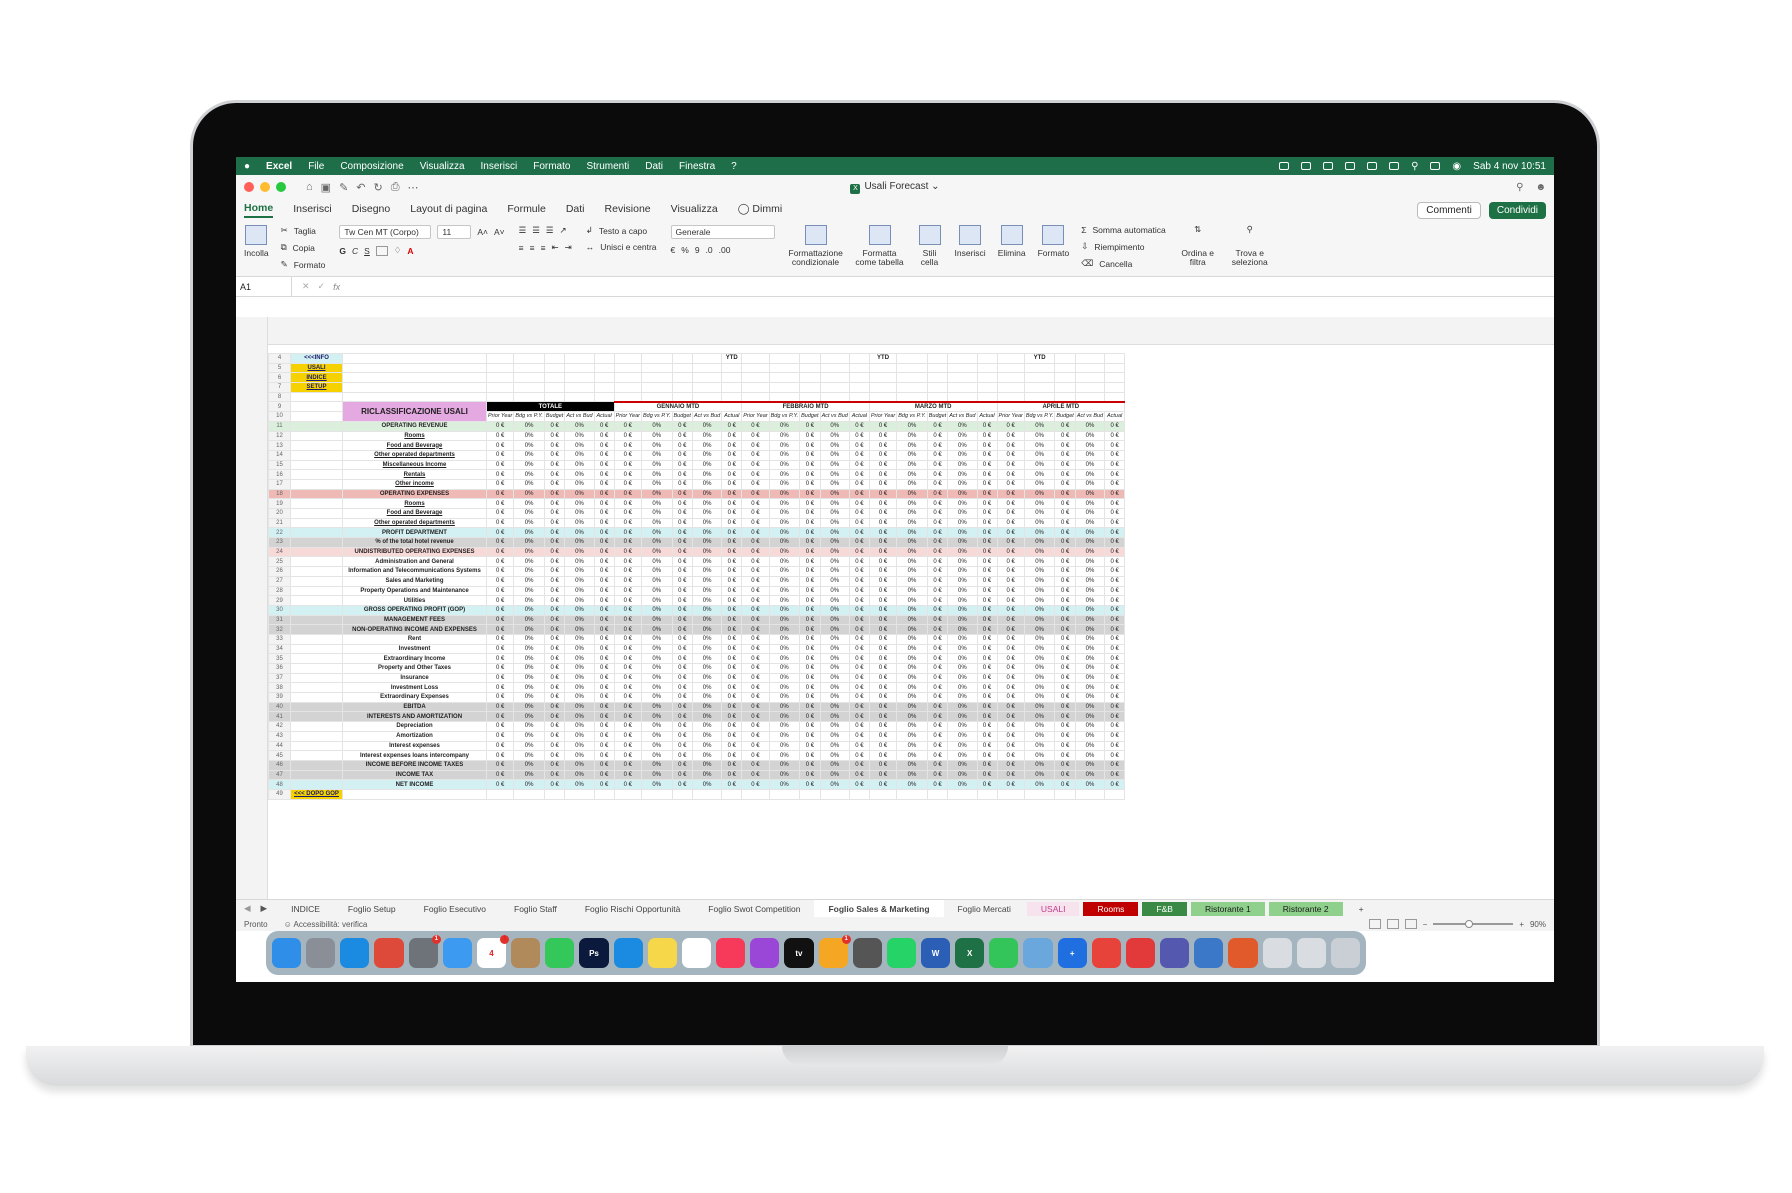  What do you see at coordinates (371, 166) in the screenshot?
I see `menu-composizione: Composizione` at bounding box center [371, 166].